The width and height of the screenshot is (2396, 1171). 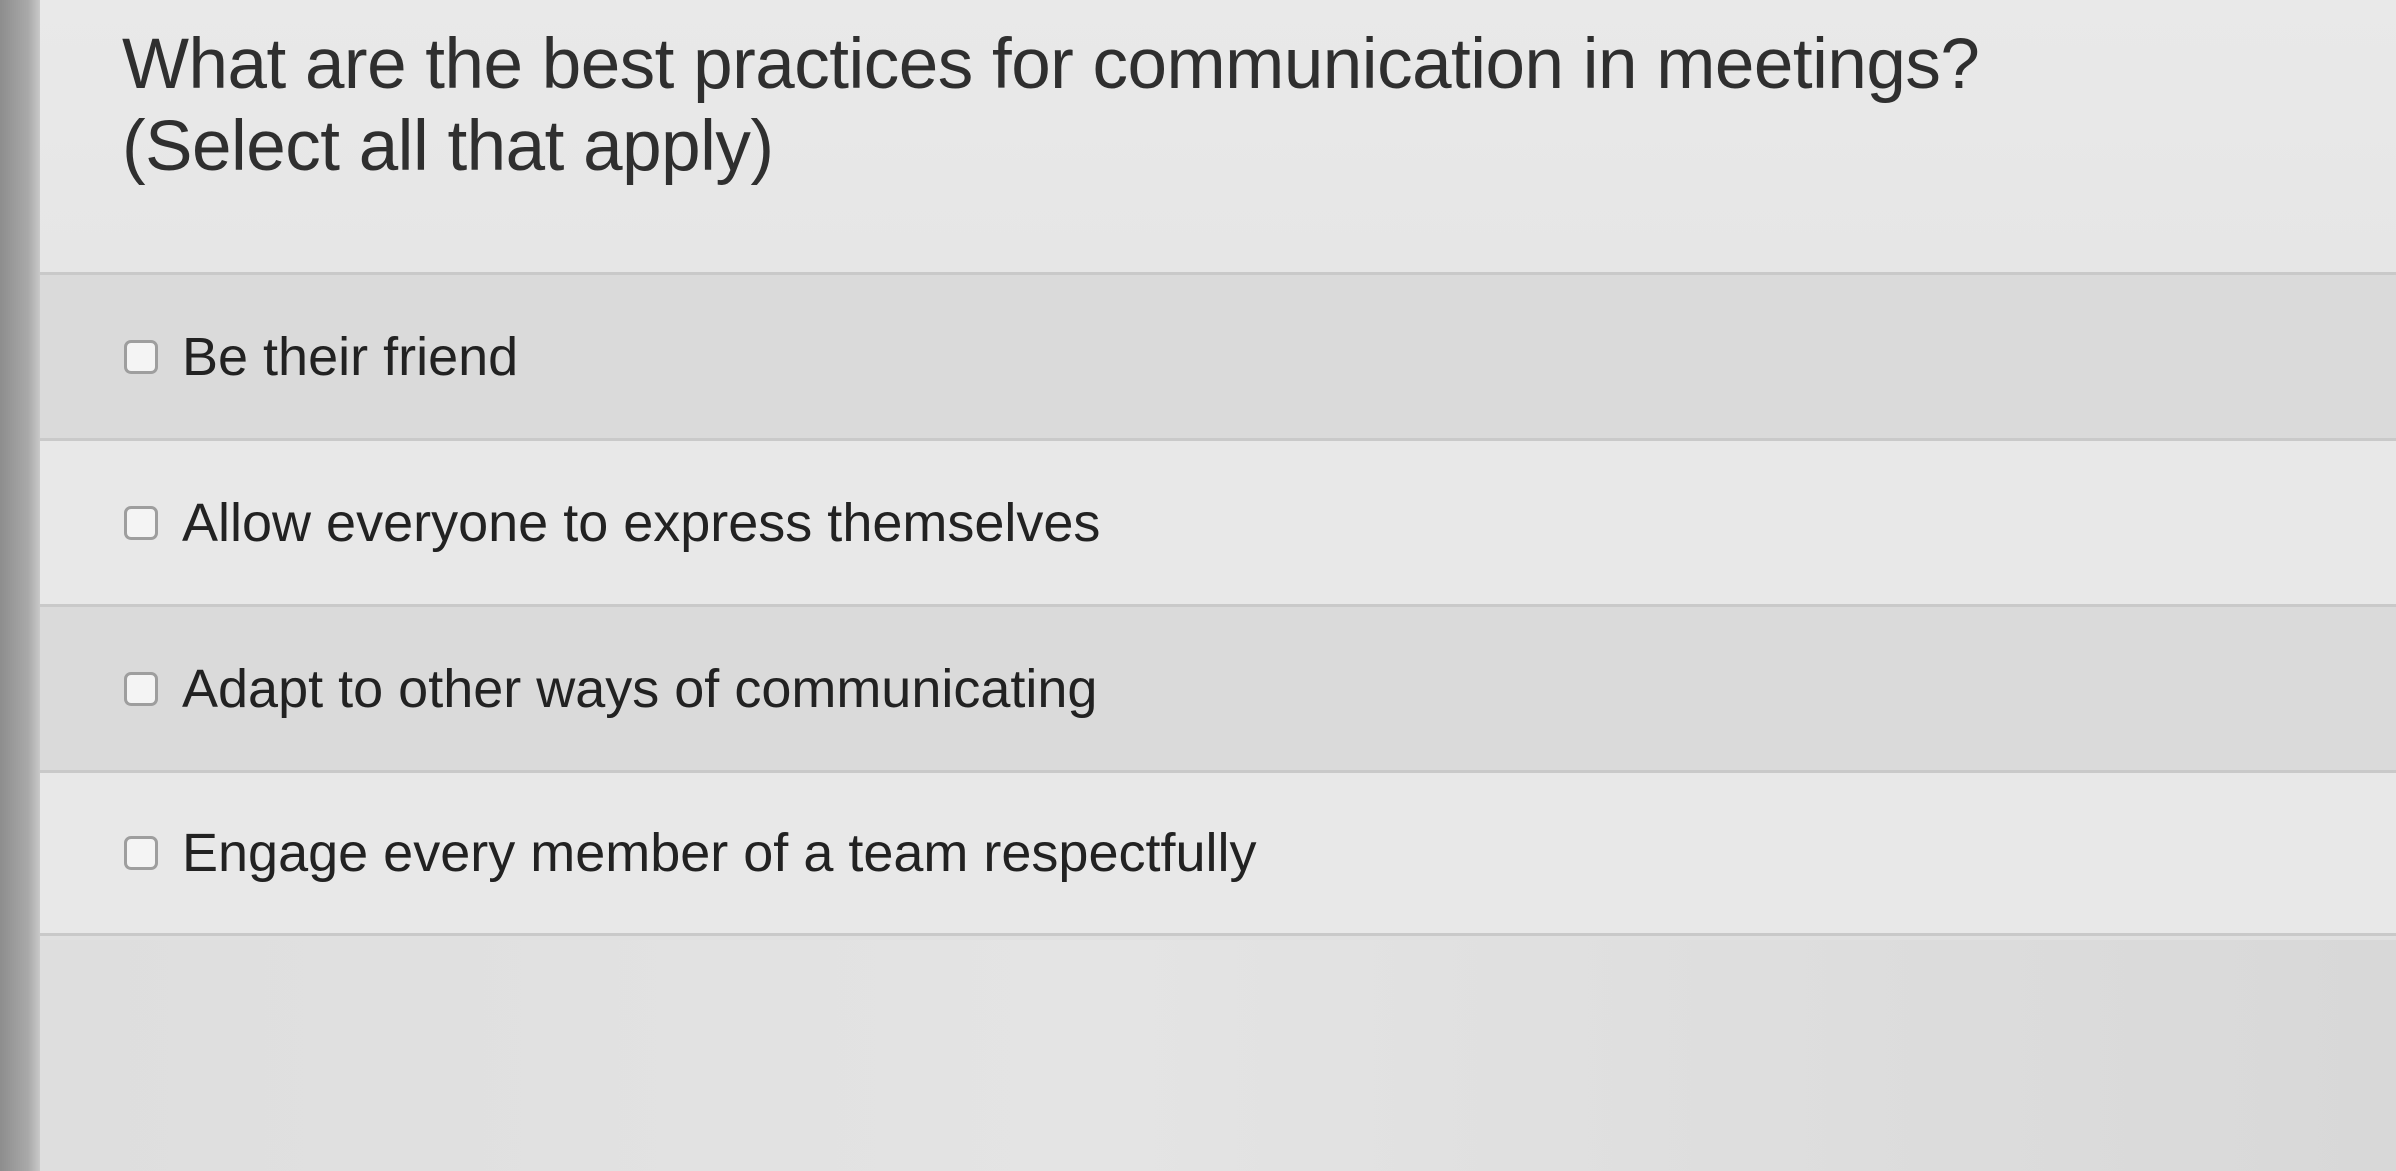 What do you see at coordinates (1218, 687) in the screenshot?
I see `option-row: Adapt to other ways of communicating` at bounding box center [1218, 687].